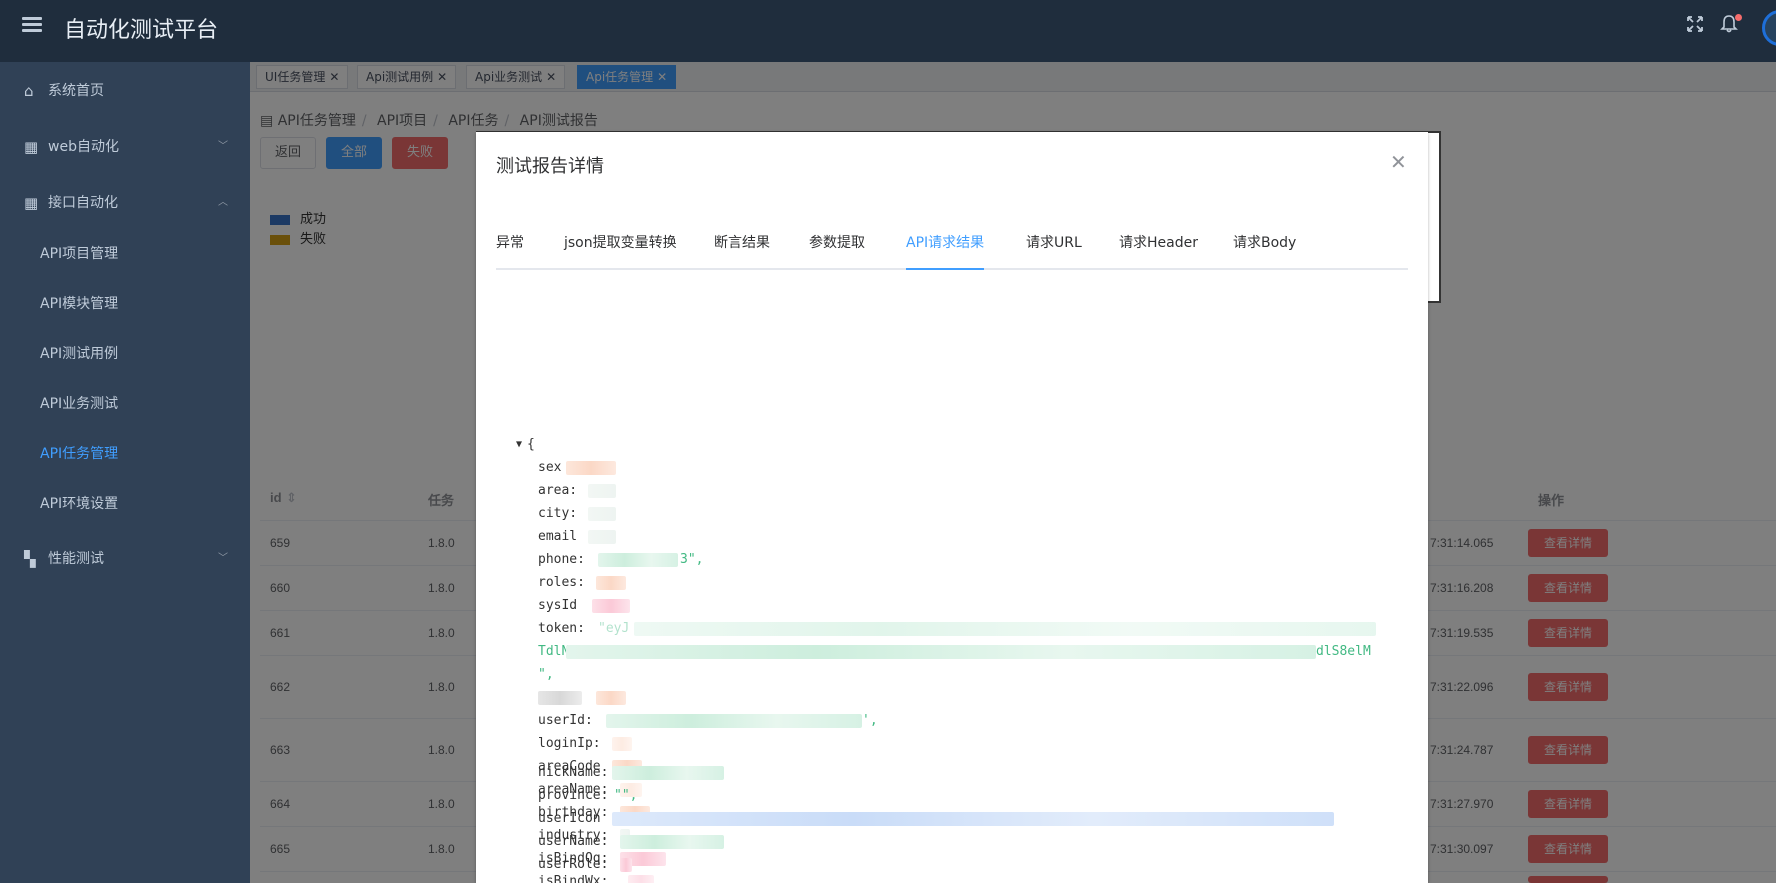 The image size is (1776, 883). What do you see at coordinates (125, 454) in the screenshot?
I see `sidebar-item-api-task: API任务管理` at bounding box center [125, 454].